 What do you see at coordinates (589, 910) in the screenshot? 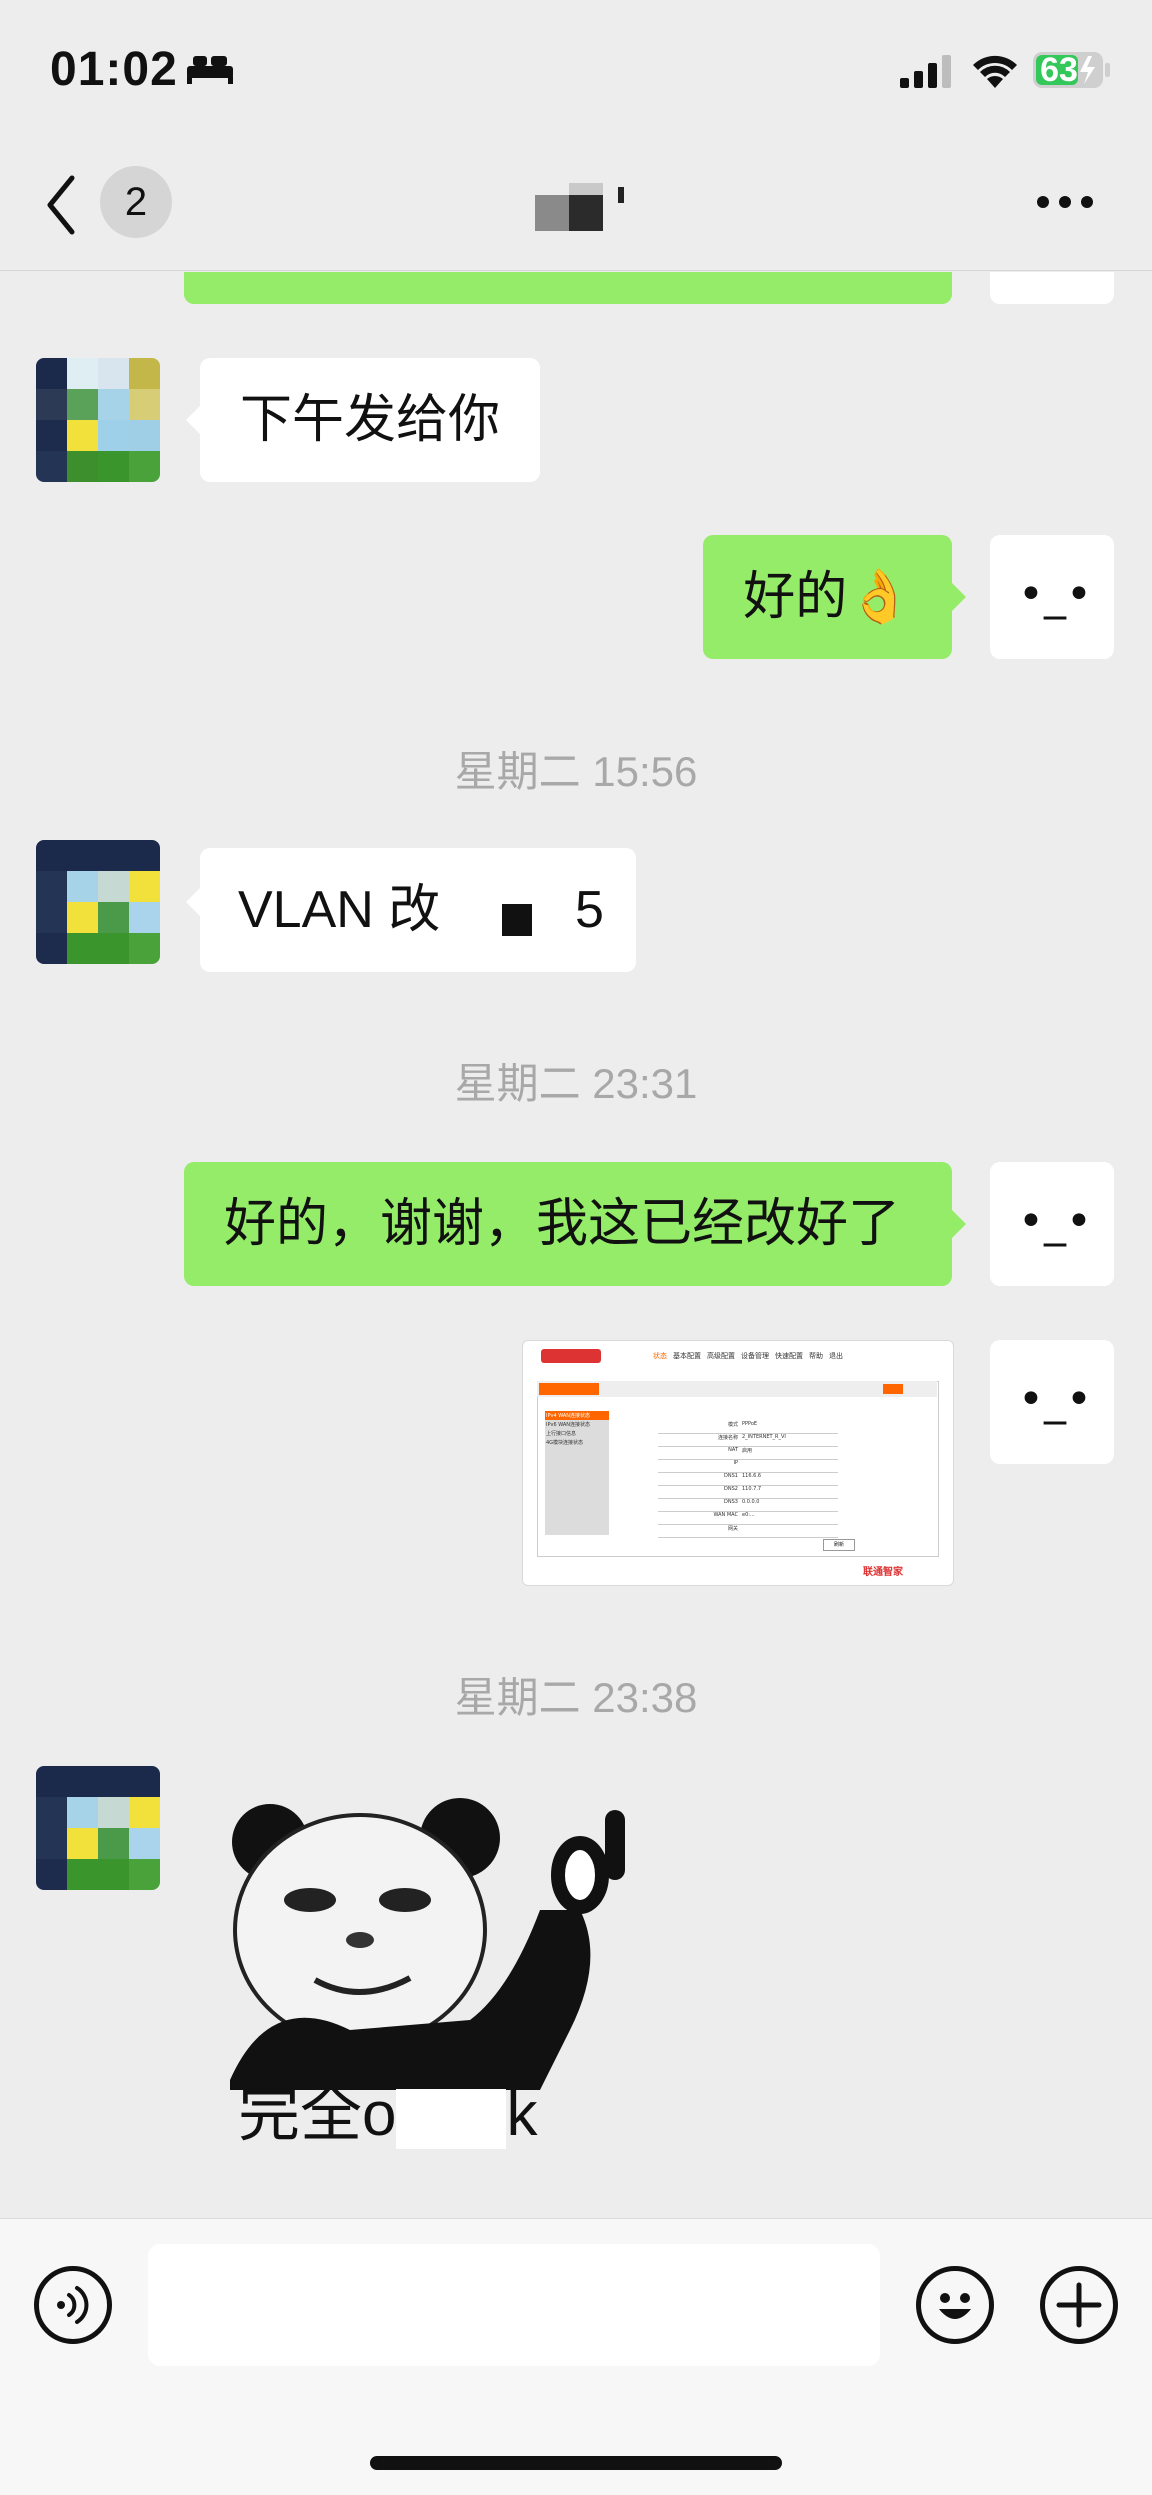
I see `message-text: 5` at bounding box center [589, 910].